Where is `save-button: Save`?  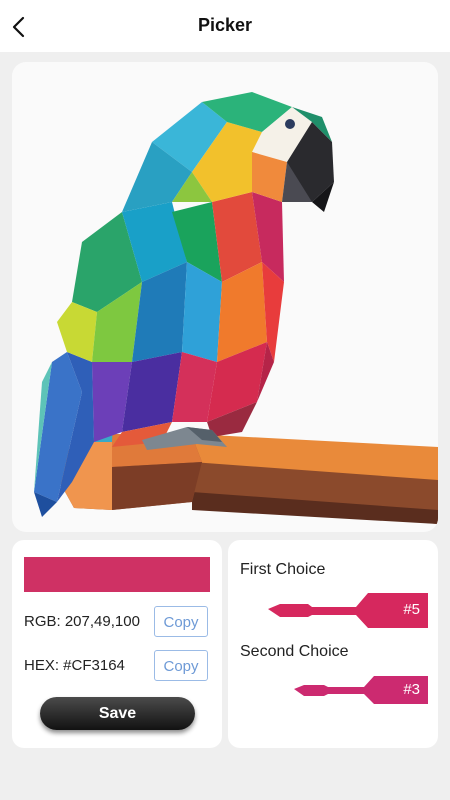
save-button: Save is located at coordinates (117, 713).